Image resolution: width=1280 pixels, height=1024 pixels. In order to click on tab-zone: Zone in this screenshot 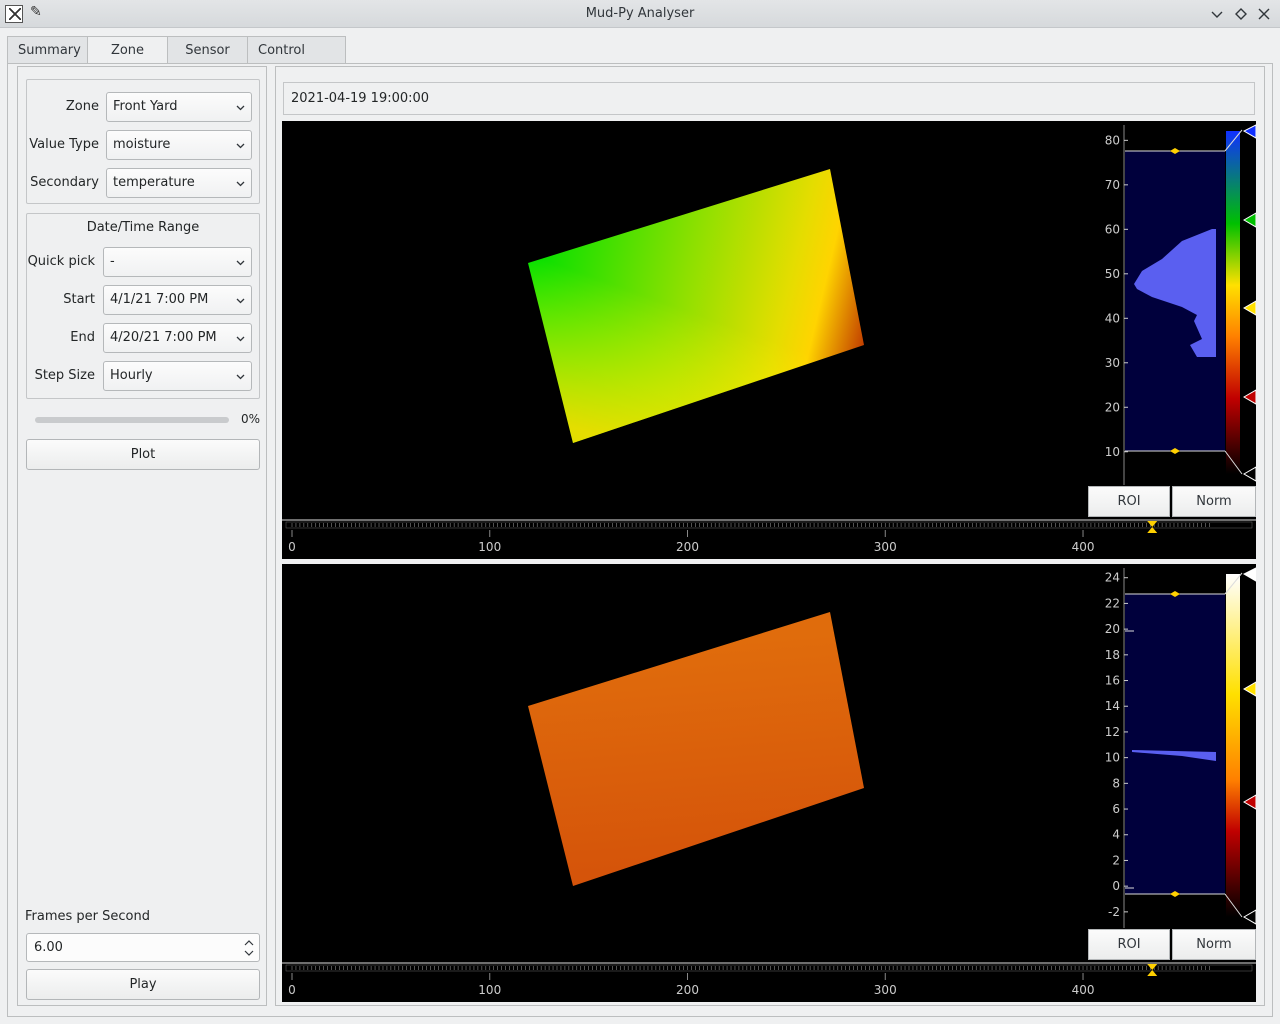, I will do `click(127, 50)`.